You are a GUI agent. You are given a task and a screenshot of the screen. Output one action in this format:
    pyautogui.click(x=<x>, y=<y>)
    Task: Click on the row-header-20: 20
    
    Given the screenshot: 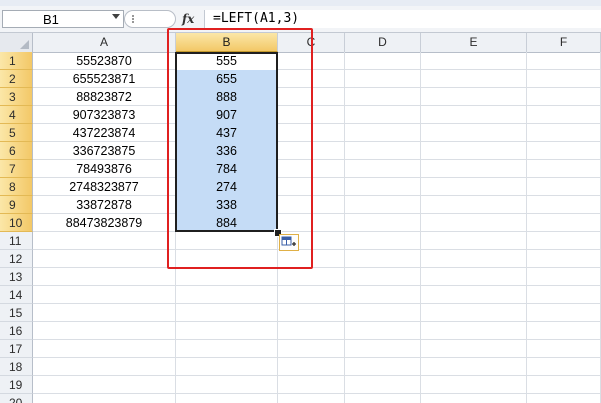 What is the action you would take?
    pyautogui.click(x=16, y=398)
    